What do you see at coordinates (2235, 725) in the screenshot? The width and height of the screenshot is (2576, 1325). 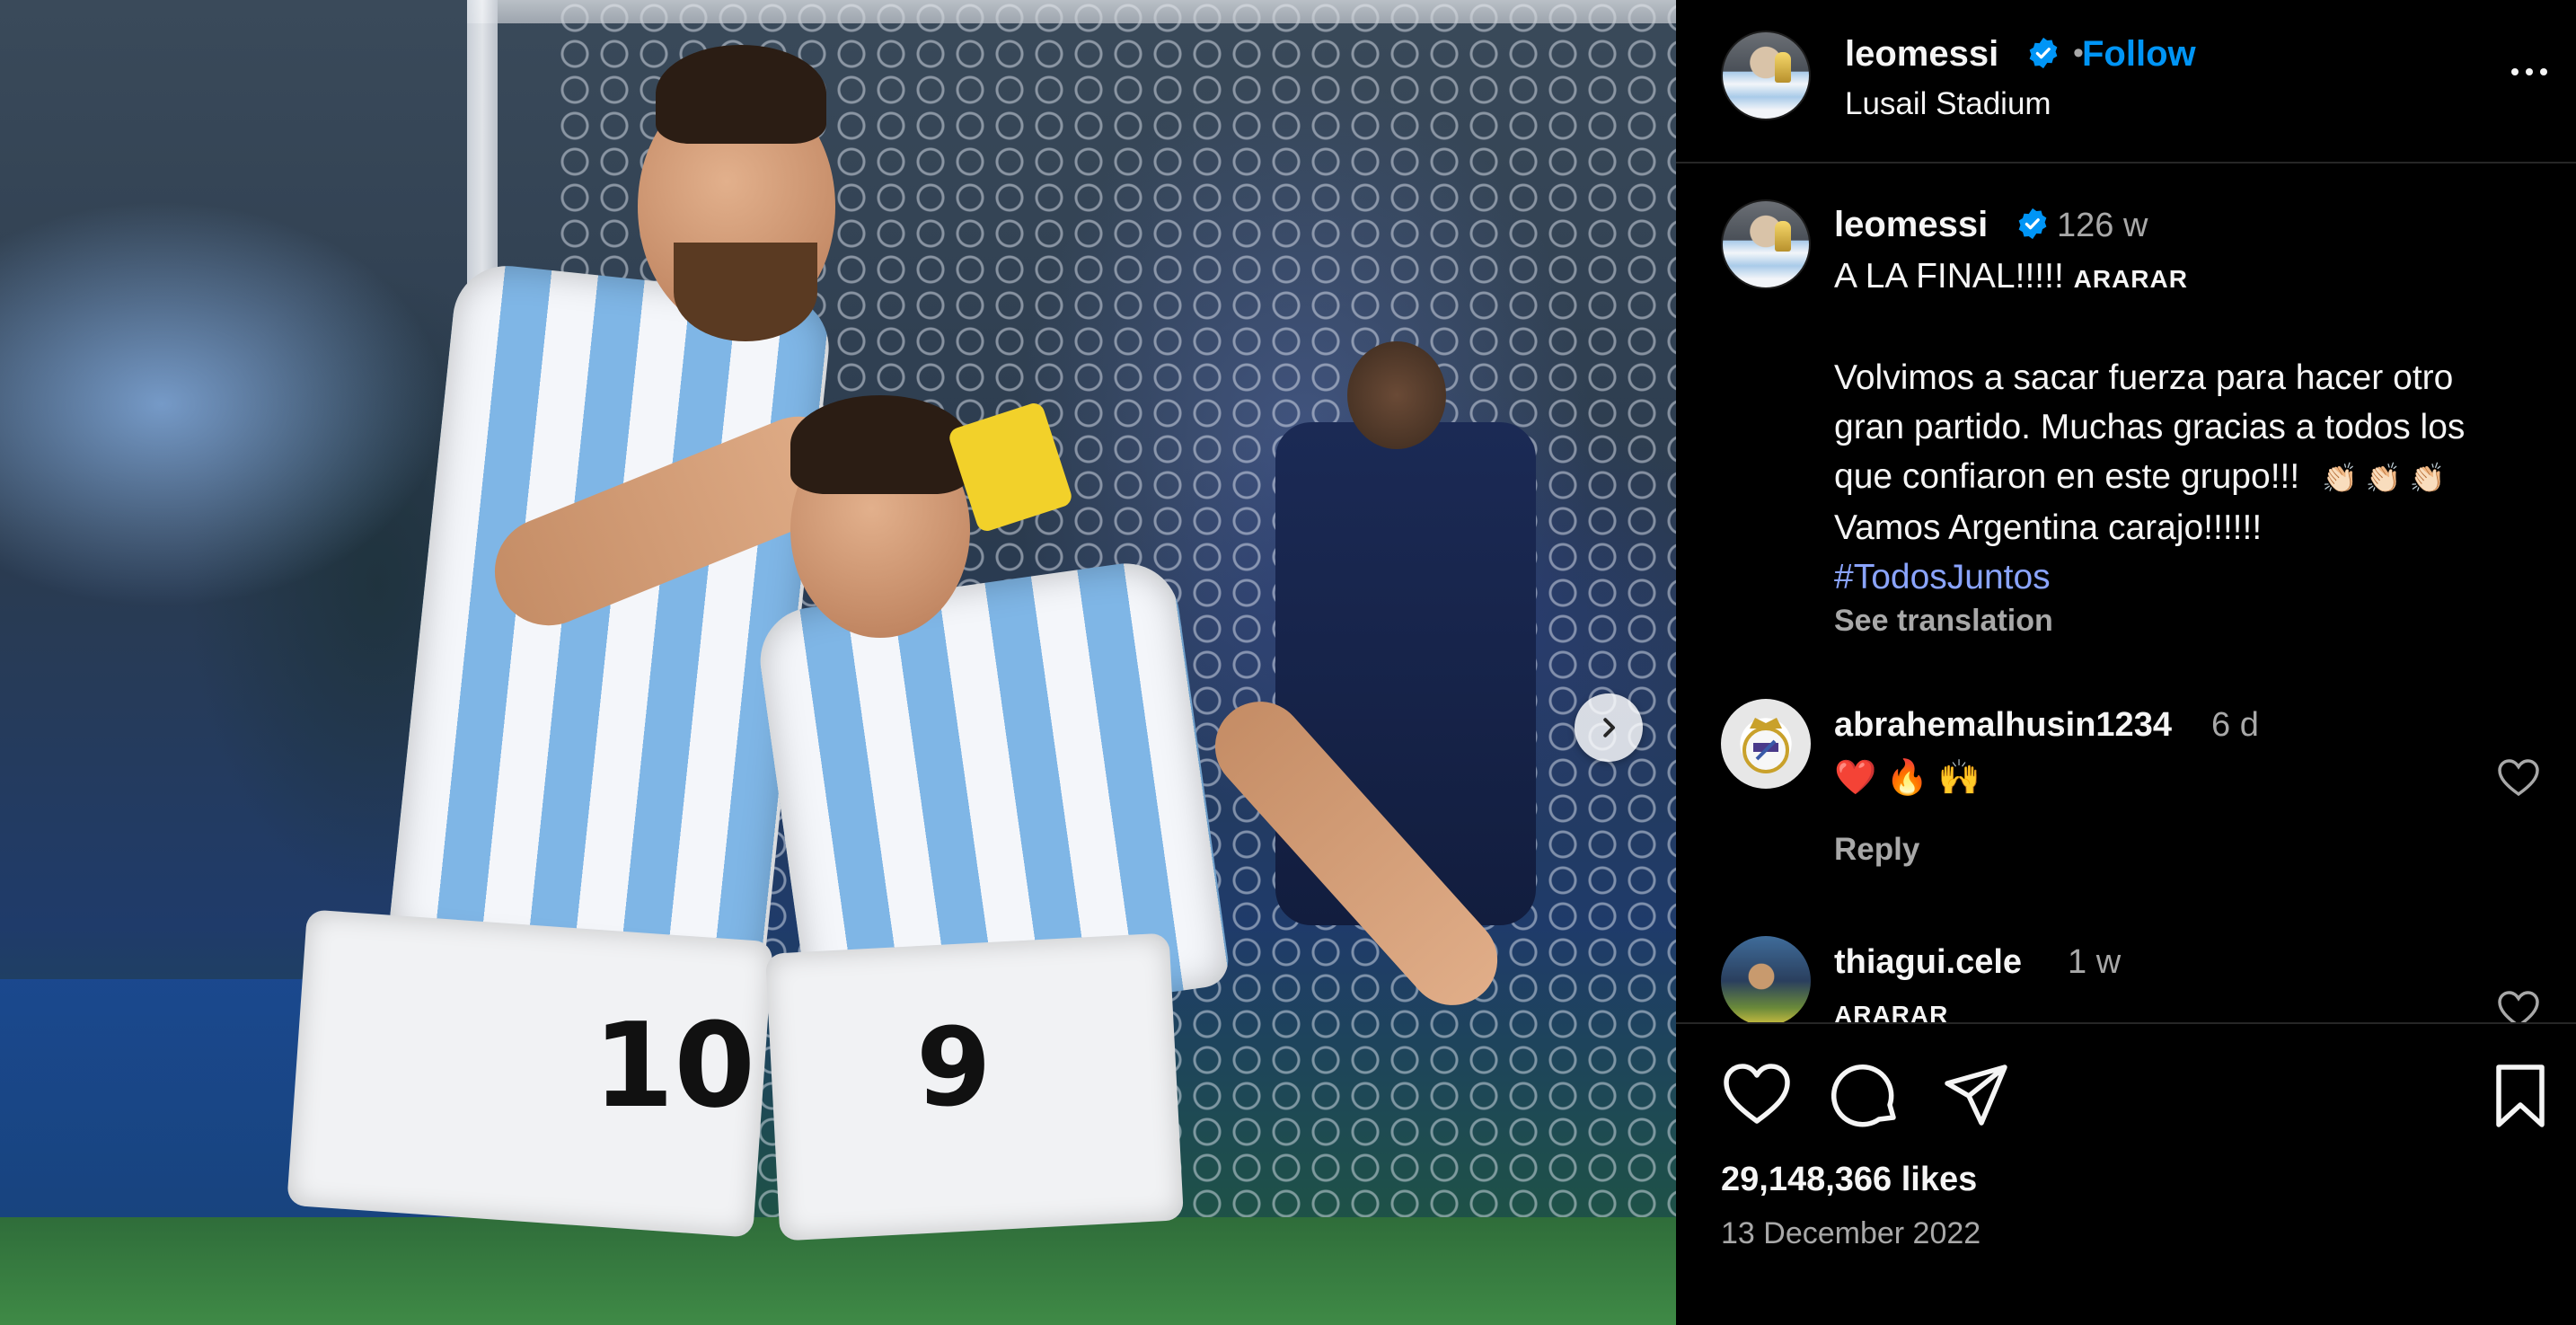 I see `comment-time: 6 d` at bounding box center [2235, 725].